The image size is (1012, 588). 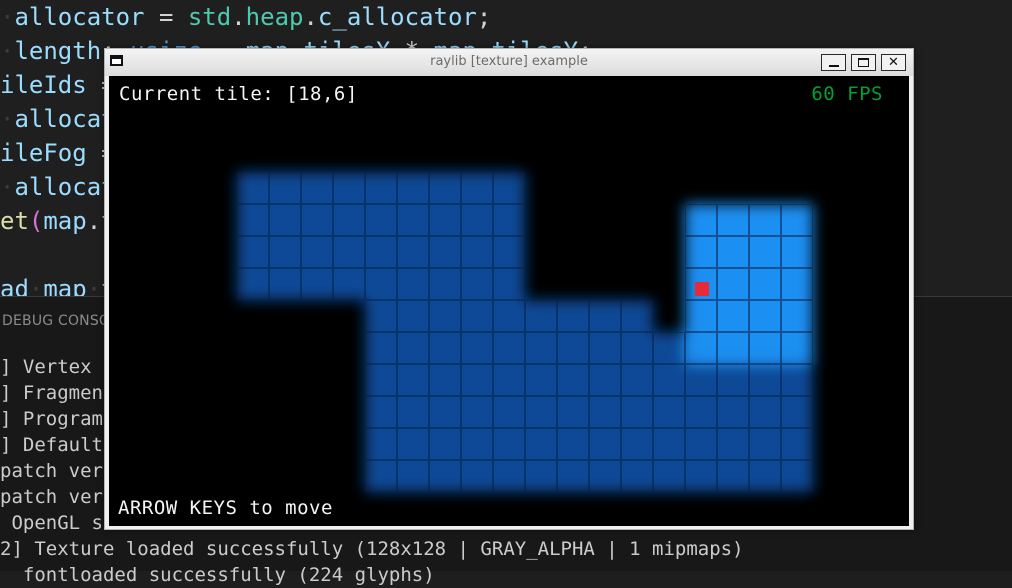 What do you see at coordinates (238, 94) in the screenshot?
I see `current-tile-label: Current tile: [18,6]` at bounding box center [238, 94].